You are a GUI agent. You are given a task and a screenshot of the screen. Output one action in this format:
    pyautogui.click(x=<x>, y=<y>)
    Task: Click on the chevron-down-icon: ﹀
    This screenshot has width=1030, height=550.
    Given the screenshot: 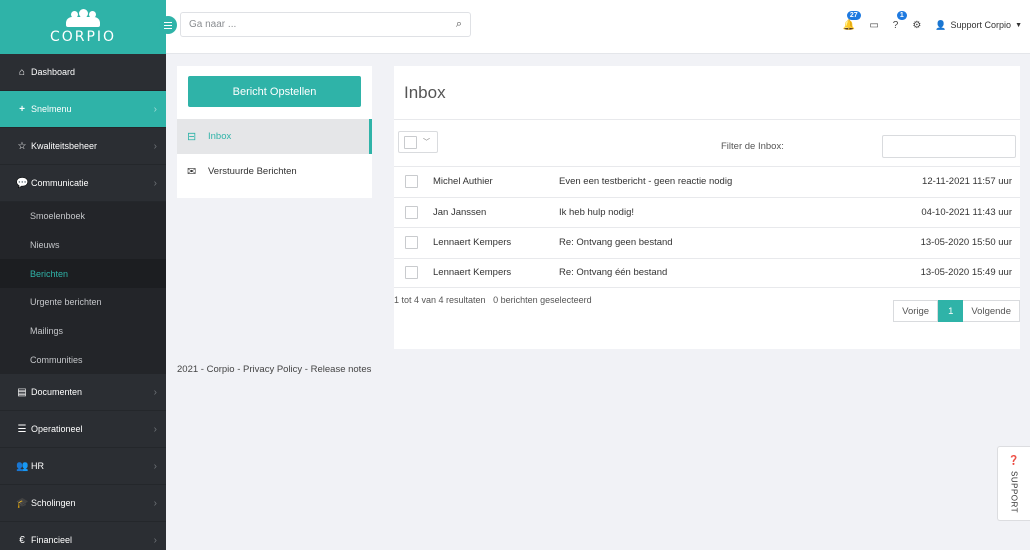 What is the action you would take?
    pyautogui.click(x=426, y=142)
    